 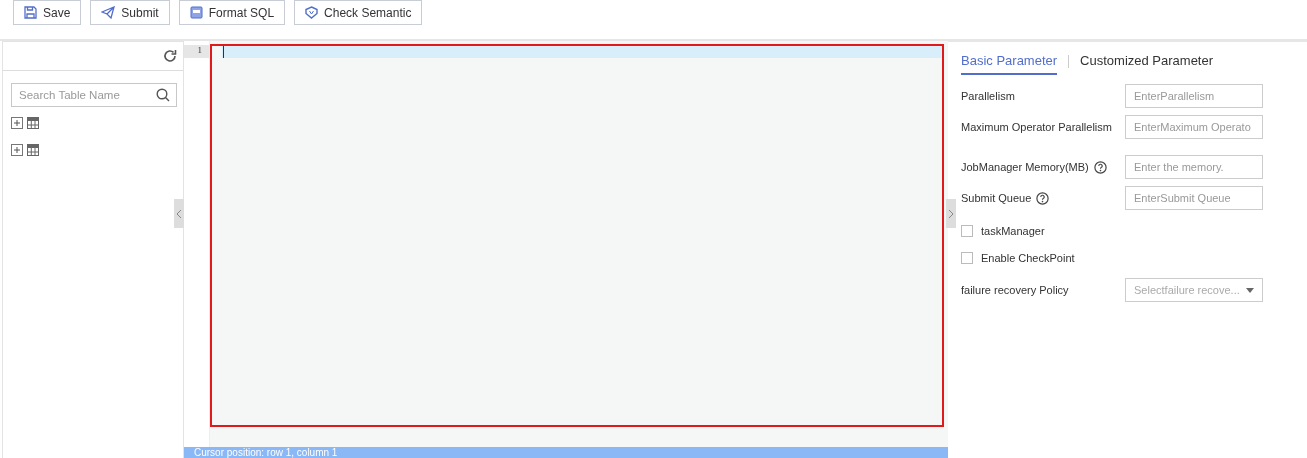 I want to click on expand-handle, so click(x=951, y=213).